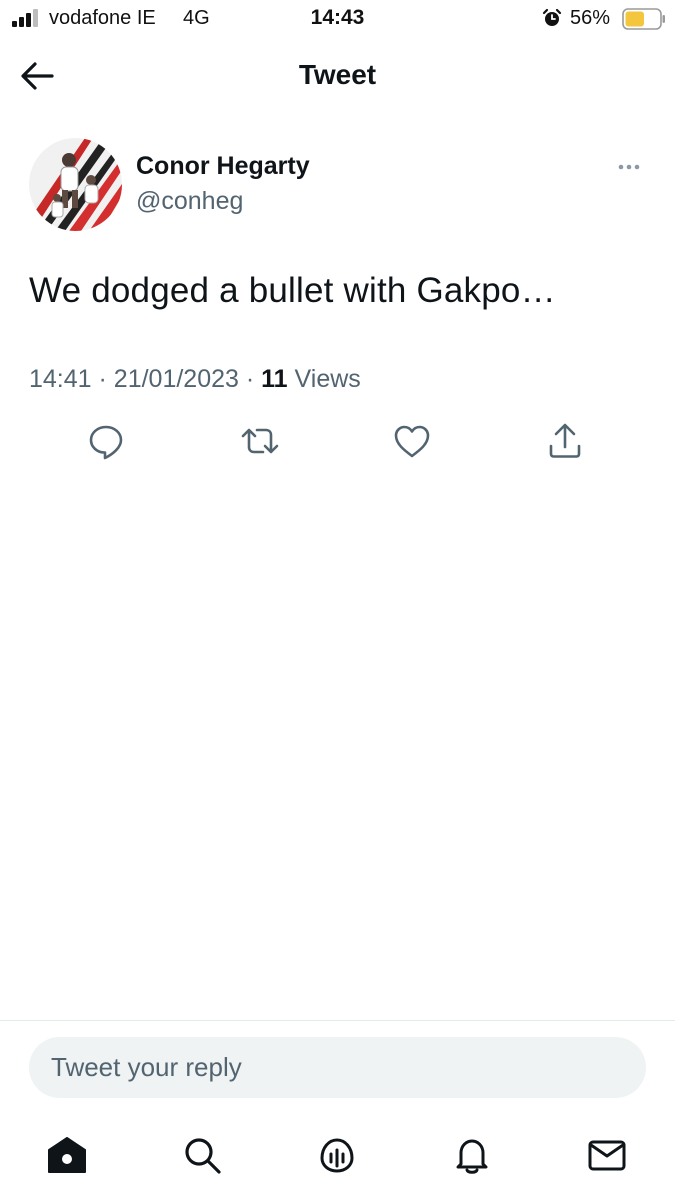 The width and height of the screenshot is (675, 1200). Describe the element at coordinates (67, 1155) in the screenshot. I see `home-icon` at that location.